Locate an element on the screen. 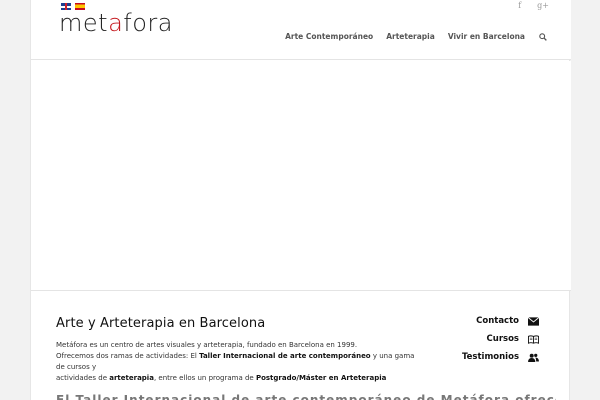 This screenshot has width=600, height=400. contacto-link: Contacto is located at coordinates (507, 321).